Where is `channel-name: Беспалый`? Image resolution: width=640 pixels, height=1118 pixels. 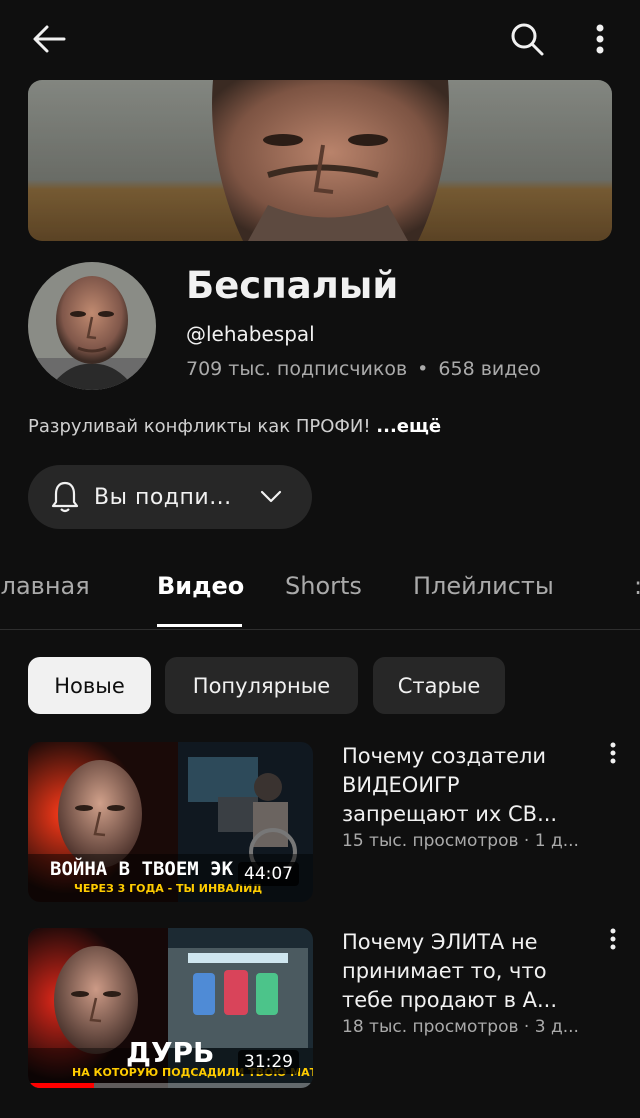 channel-name: Беспалый is located at coordinates (292, 285).